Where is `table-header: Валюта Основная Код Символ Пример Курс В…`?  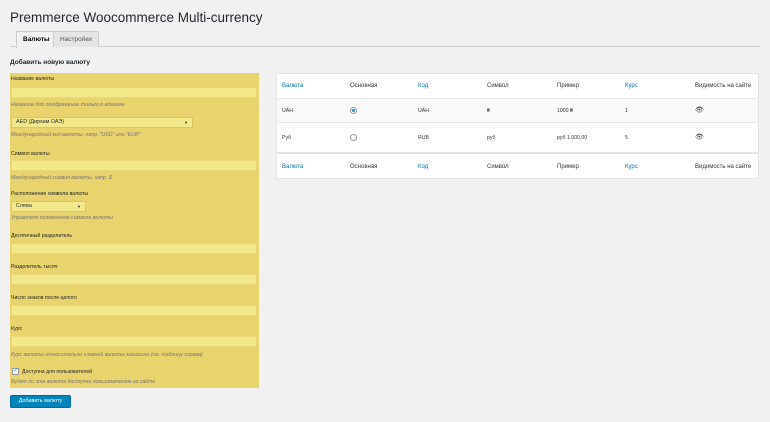
table-header: Валюта Основная Код Символ Пример Курс В… is located at coordinates (517, 86).